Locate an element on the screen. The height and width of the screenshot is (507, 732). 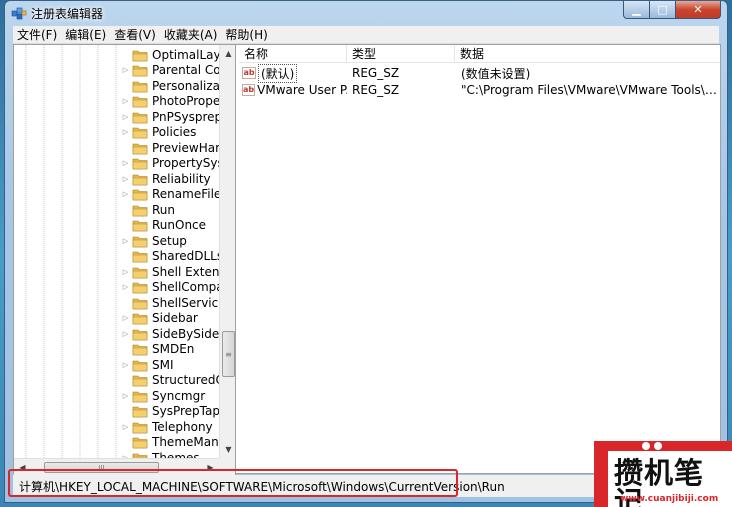
tree-item-label: Syncmgr is located at coordinates (179, 395).